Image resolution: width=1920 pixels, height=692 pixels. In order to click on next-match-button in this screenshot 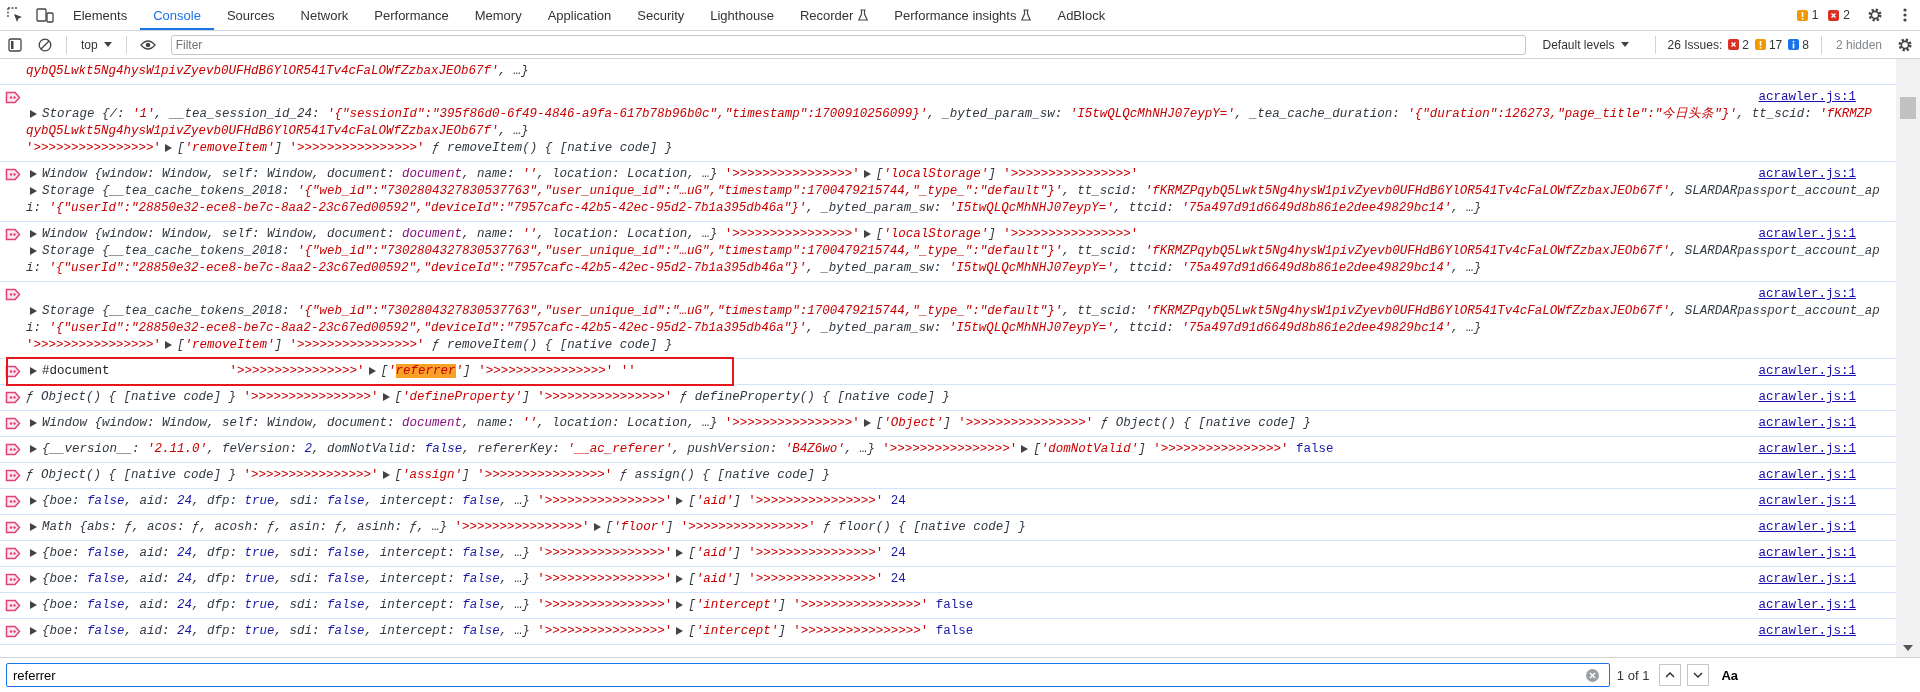, I will do `click(1698, 675)`.